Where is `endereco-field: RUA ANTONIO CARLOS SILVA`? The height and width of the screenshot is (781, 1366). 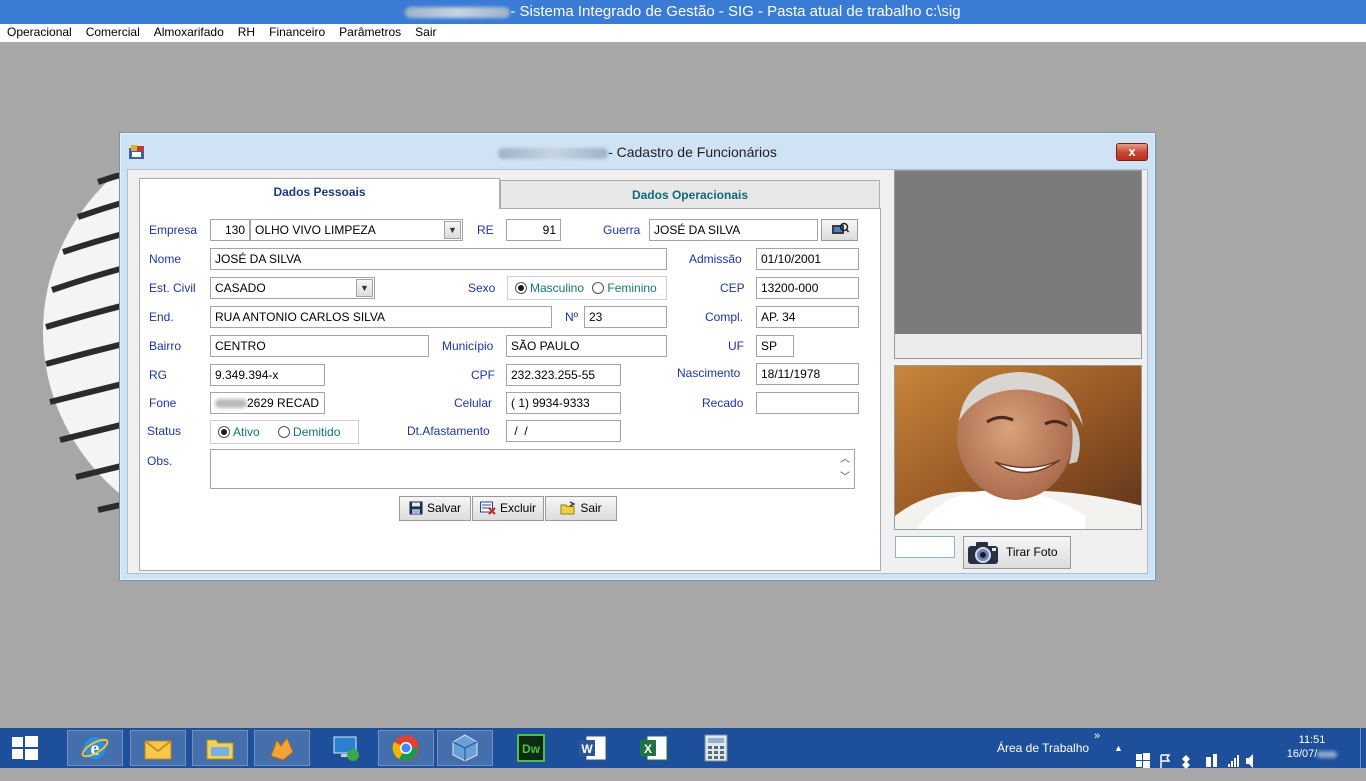 endereco-field: RUA ANTONIO CARLOS SILVA is located at coordinates (381, 317).